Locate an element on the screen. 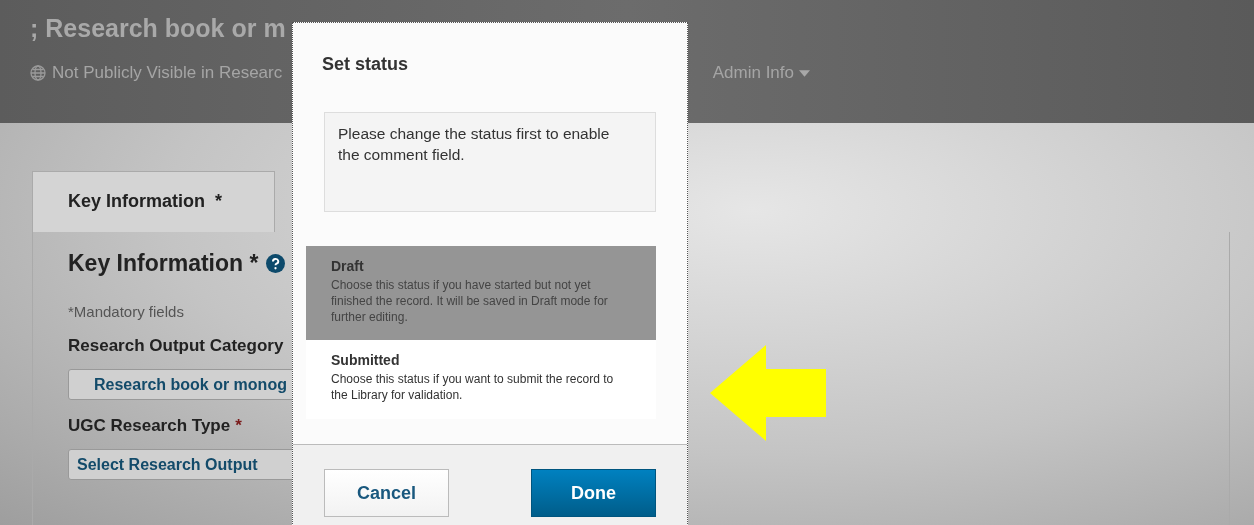 Image resolution: width=1254 pixels, height=525 pixels. status-description: Choose this status if you want to submit the record to the Library for validation. is located at coordinates (473, 387).